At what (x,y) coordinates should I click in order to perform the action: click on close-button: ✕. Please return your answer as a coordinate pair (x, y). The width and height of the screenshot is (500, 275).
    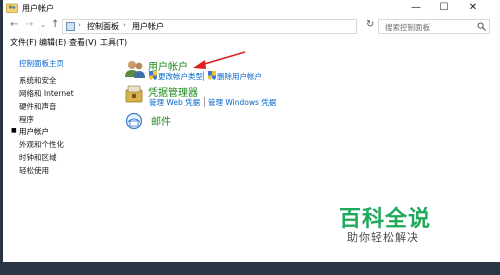
    Looking at the image, I should click on (473, 8).